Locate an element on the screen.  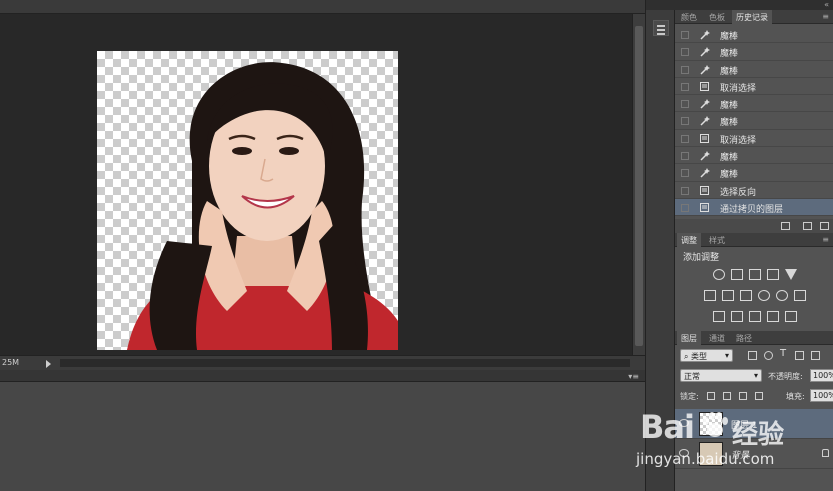
smart-object-filter-icon is located at coordinates (815, 355).